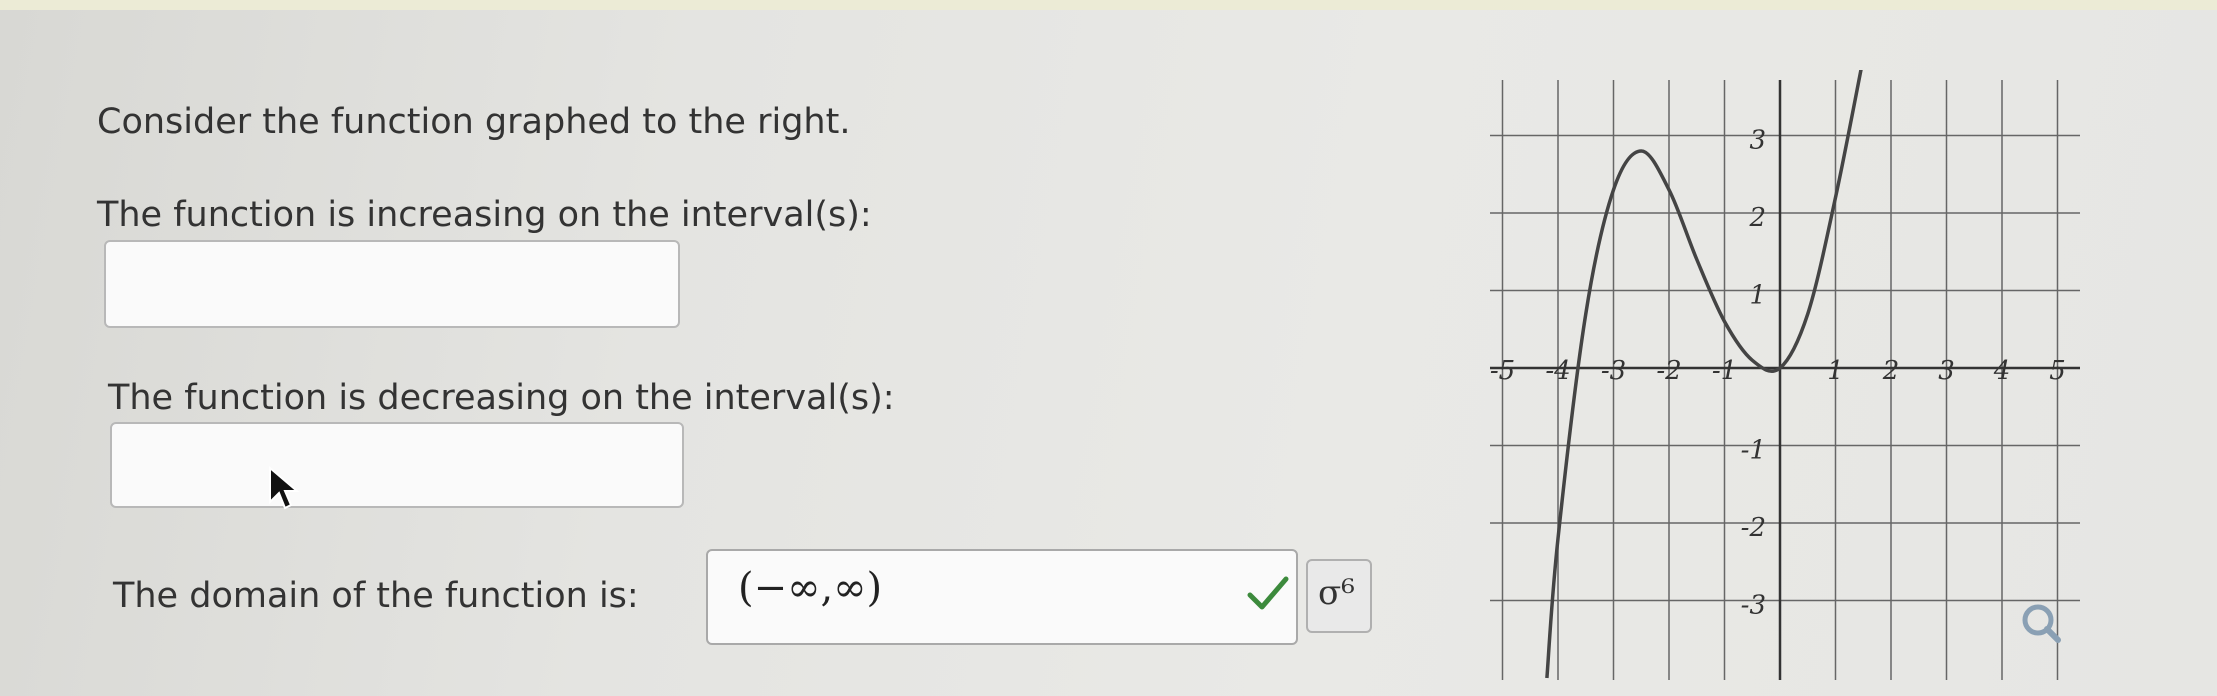 Image resolution: width=2217 pixels, height=696 pixels. Describe the element at coordinates (1502, 371) in the screenshot. I see `x-tick-label: -5` at that location.